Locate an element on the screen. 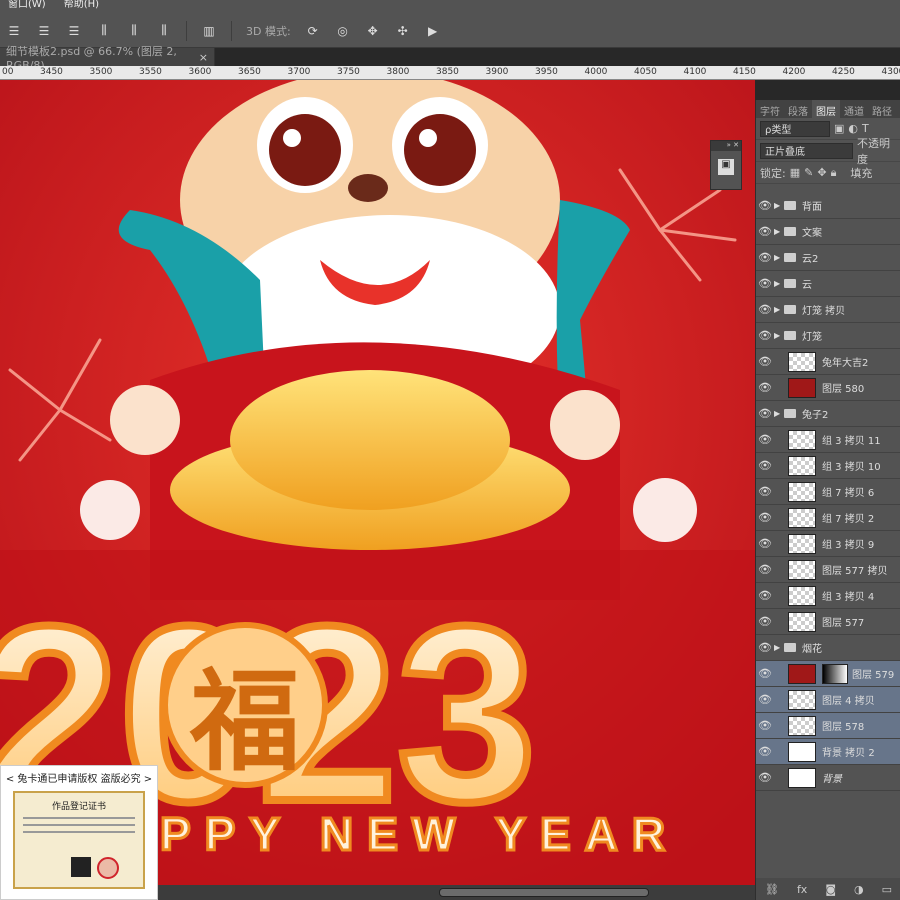 The image size is (900, 900). scrollbar-thumb is located at coordinates (544, 892).